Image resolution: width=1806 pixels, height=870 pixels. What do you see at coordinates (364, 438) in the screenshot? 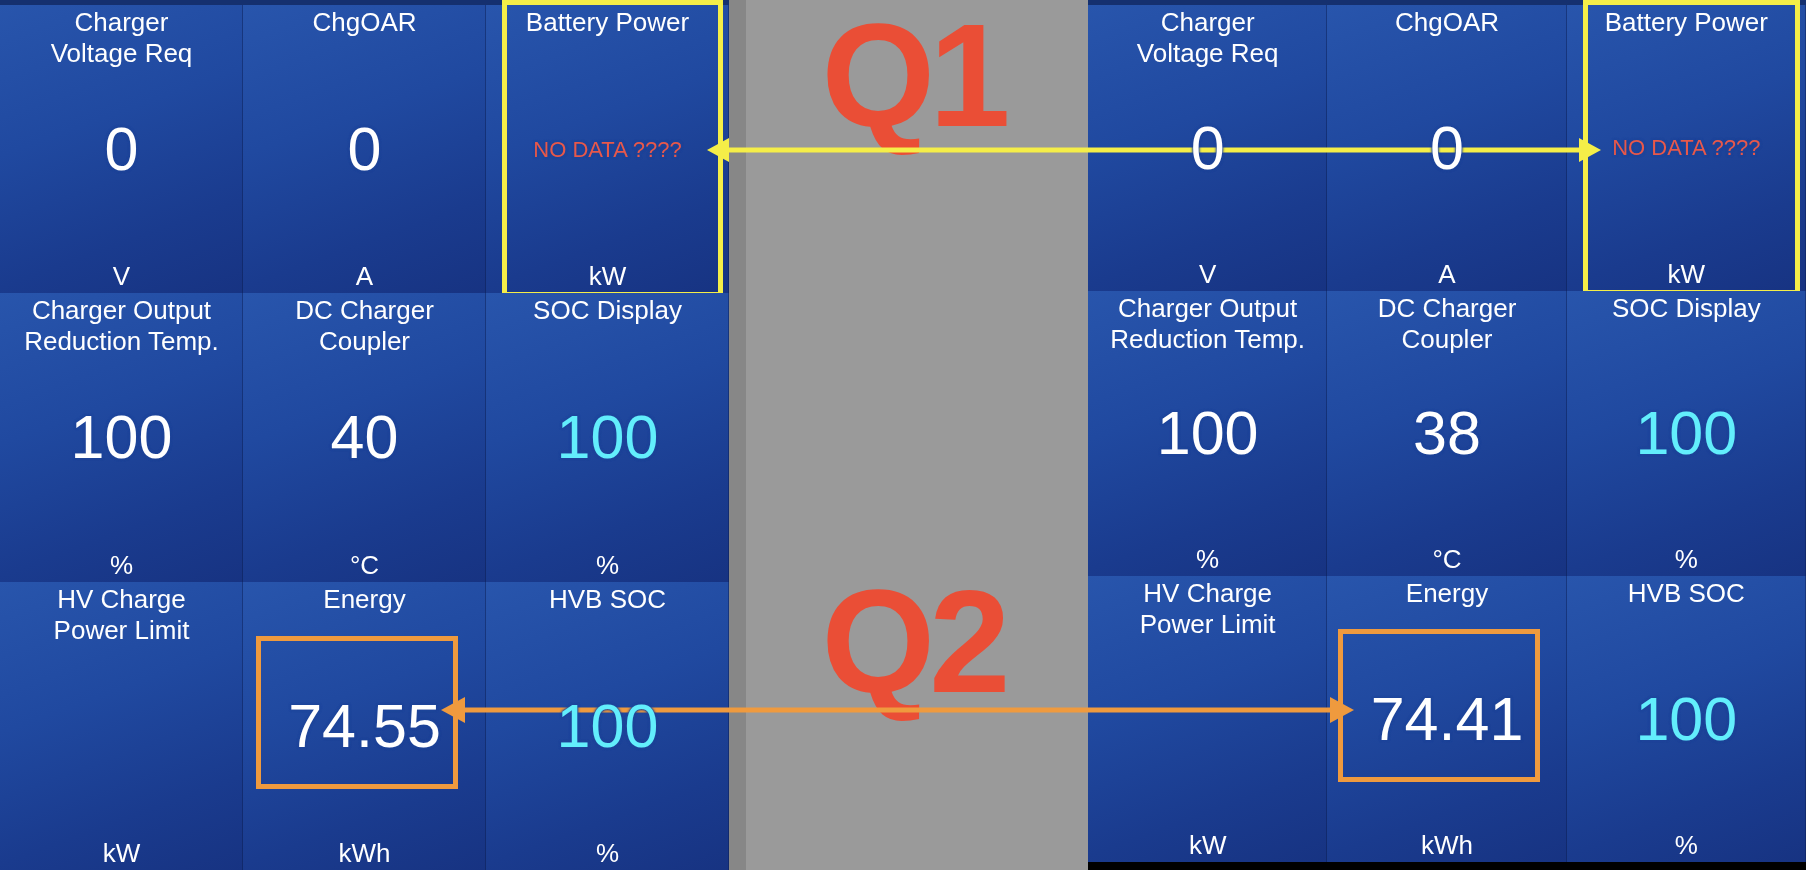
I see `tile-value: 40` at bounding box center [364, 438].